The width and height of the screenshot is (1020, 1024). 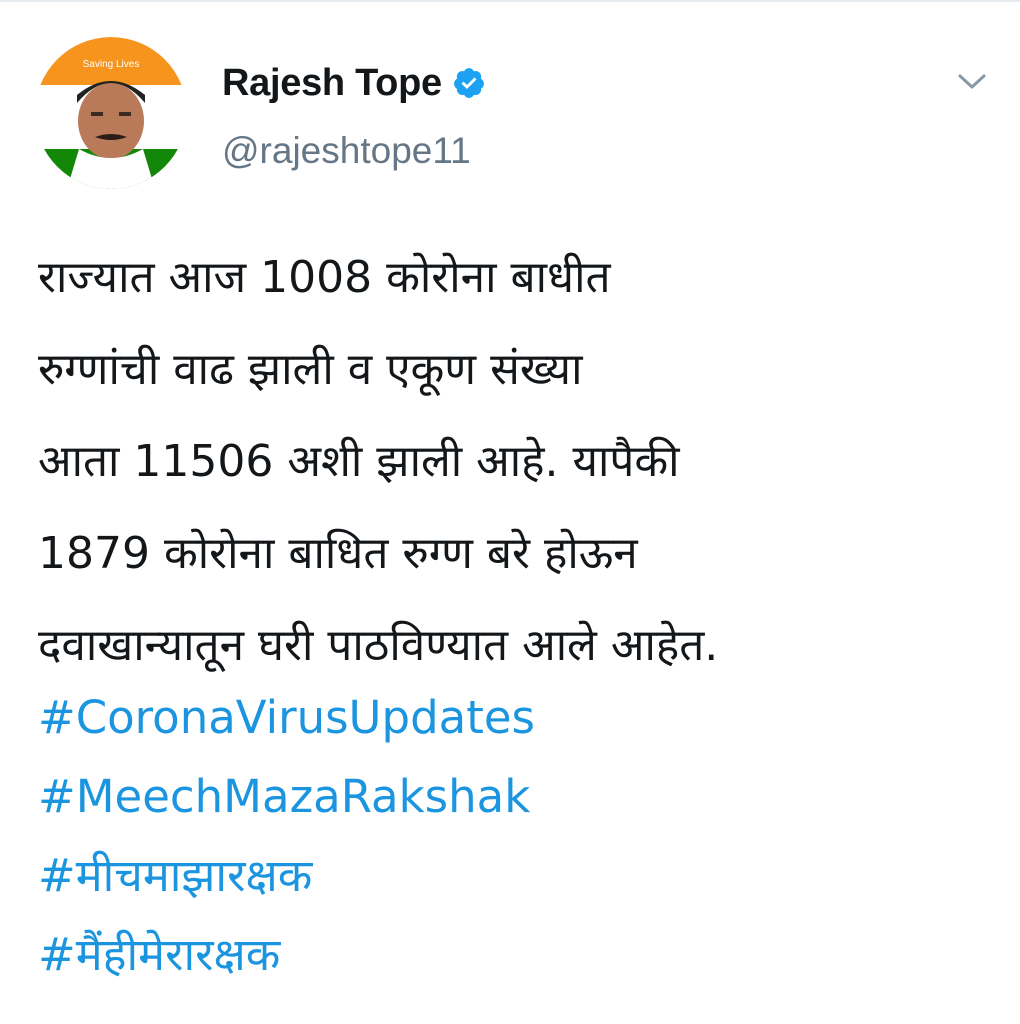 I want to click on avatar-caption-top: Saving Lives, so click(x=111, y=64).